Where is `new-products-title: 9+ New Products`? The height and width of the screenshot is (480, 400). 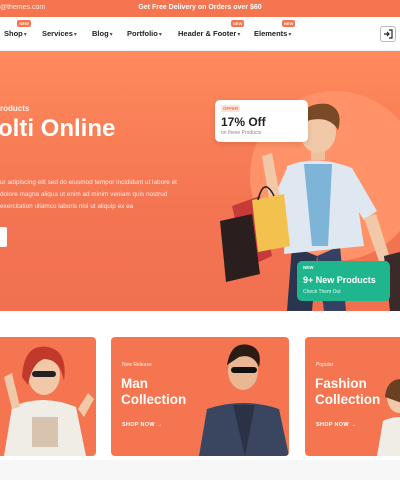
new-products-title: 9+ New Products is located at coordinates (339, 280).